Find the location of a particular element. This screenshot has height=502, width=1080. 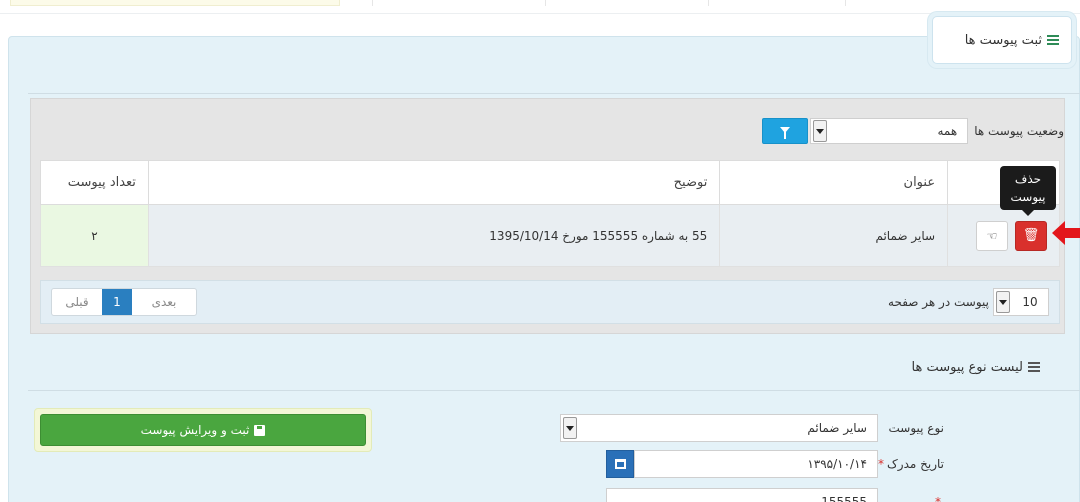

section-title-text: لیست نوع پیوست ها is located at coordinates (967, 367).